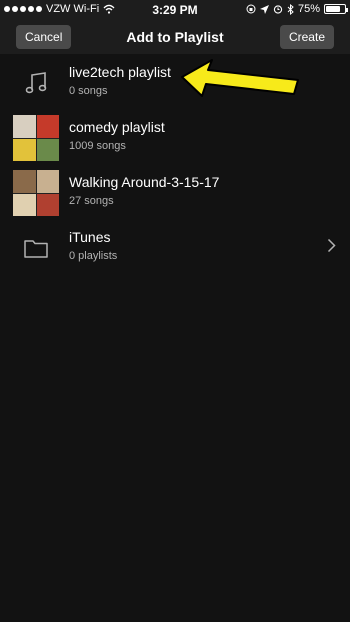  What do you see at coordinates (36, 83) in the screenshot?
I see `music-note-icon` at bounding box center [36, 83].